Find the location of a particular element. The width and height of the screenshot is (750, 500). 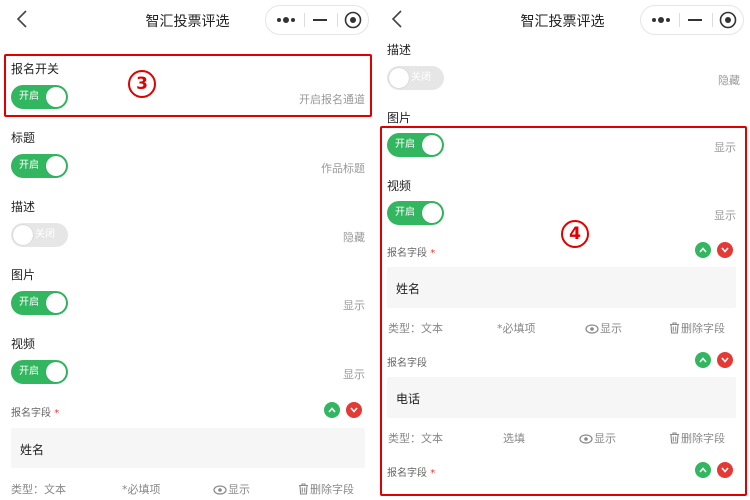

move-up-button is located at coordinates (332, 410).